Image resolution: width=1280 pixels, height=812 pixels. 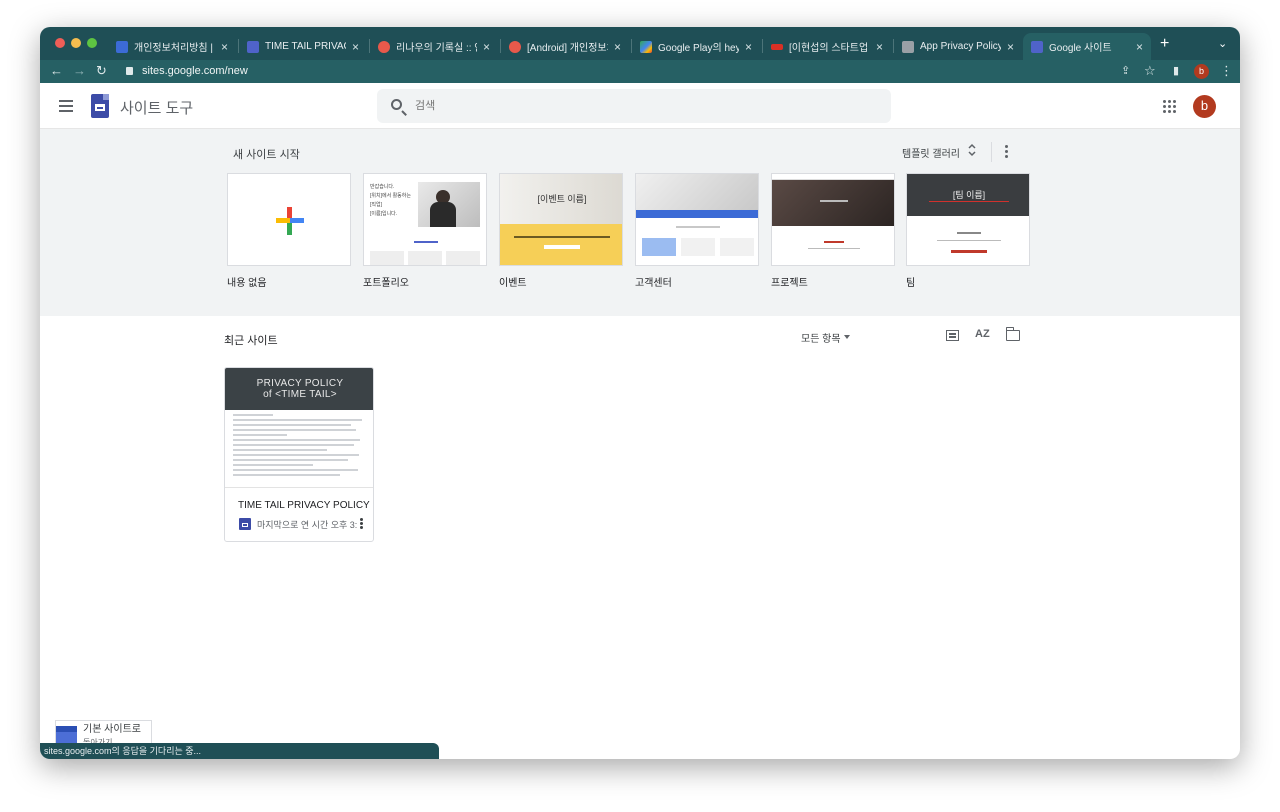 I want to click on new-tab-button: +, so click(x=1164, y=44).